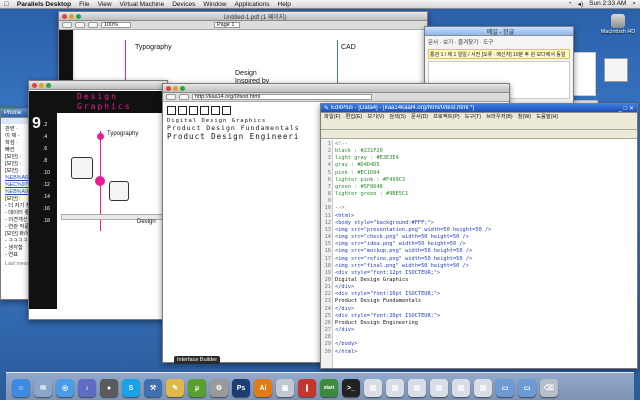 Image resolution: width=640 pixels, height=400 pixels. Describe the element at coordinates (373, 388) in the screenshot. I see `dock-window1-icon: ▤` at that location.